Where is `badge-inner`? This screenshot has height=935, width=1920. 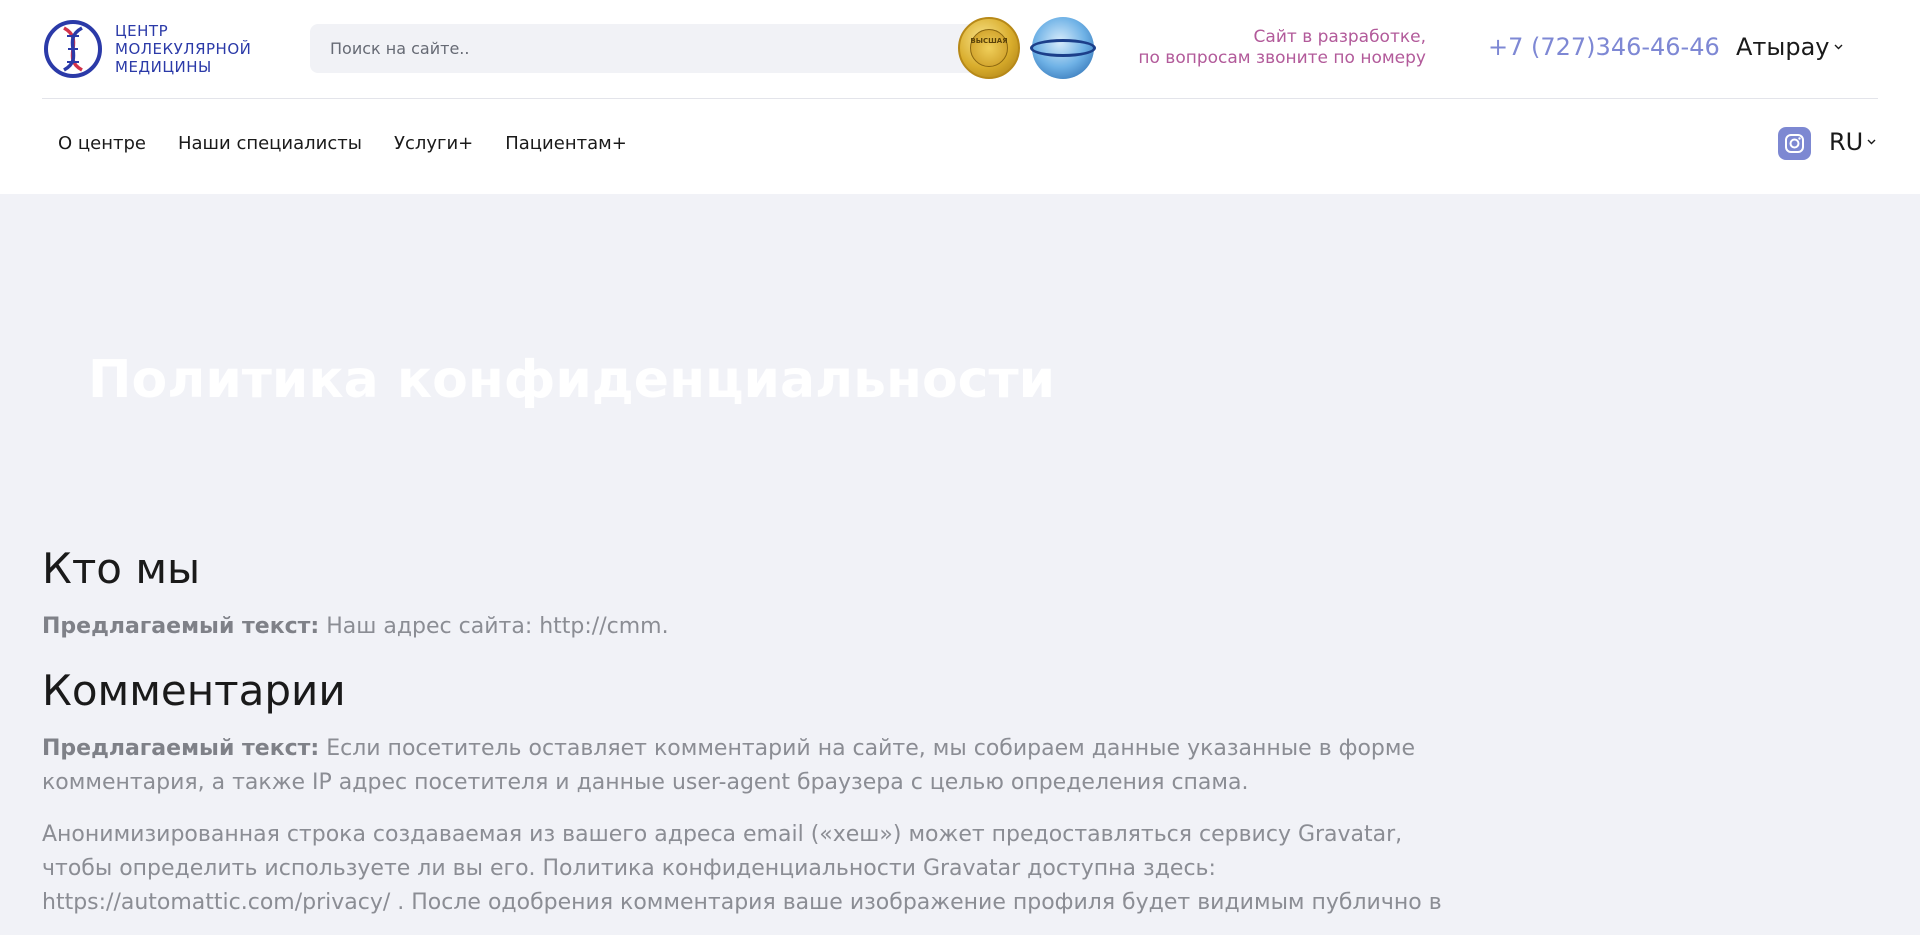 badge-inner is located at coordinates (989, 48).